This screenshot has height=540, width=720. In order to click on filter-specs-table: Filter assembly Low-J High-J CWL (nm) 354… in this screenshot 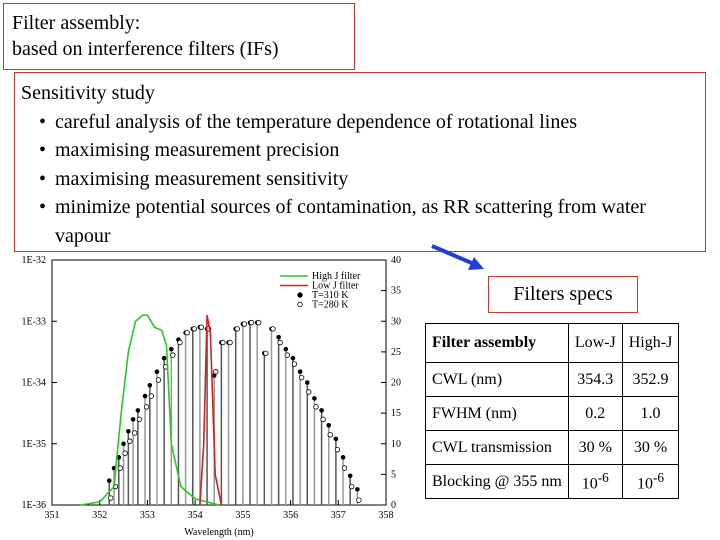, I will do `click(552, 411)`.